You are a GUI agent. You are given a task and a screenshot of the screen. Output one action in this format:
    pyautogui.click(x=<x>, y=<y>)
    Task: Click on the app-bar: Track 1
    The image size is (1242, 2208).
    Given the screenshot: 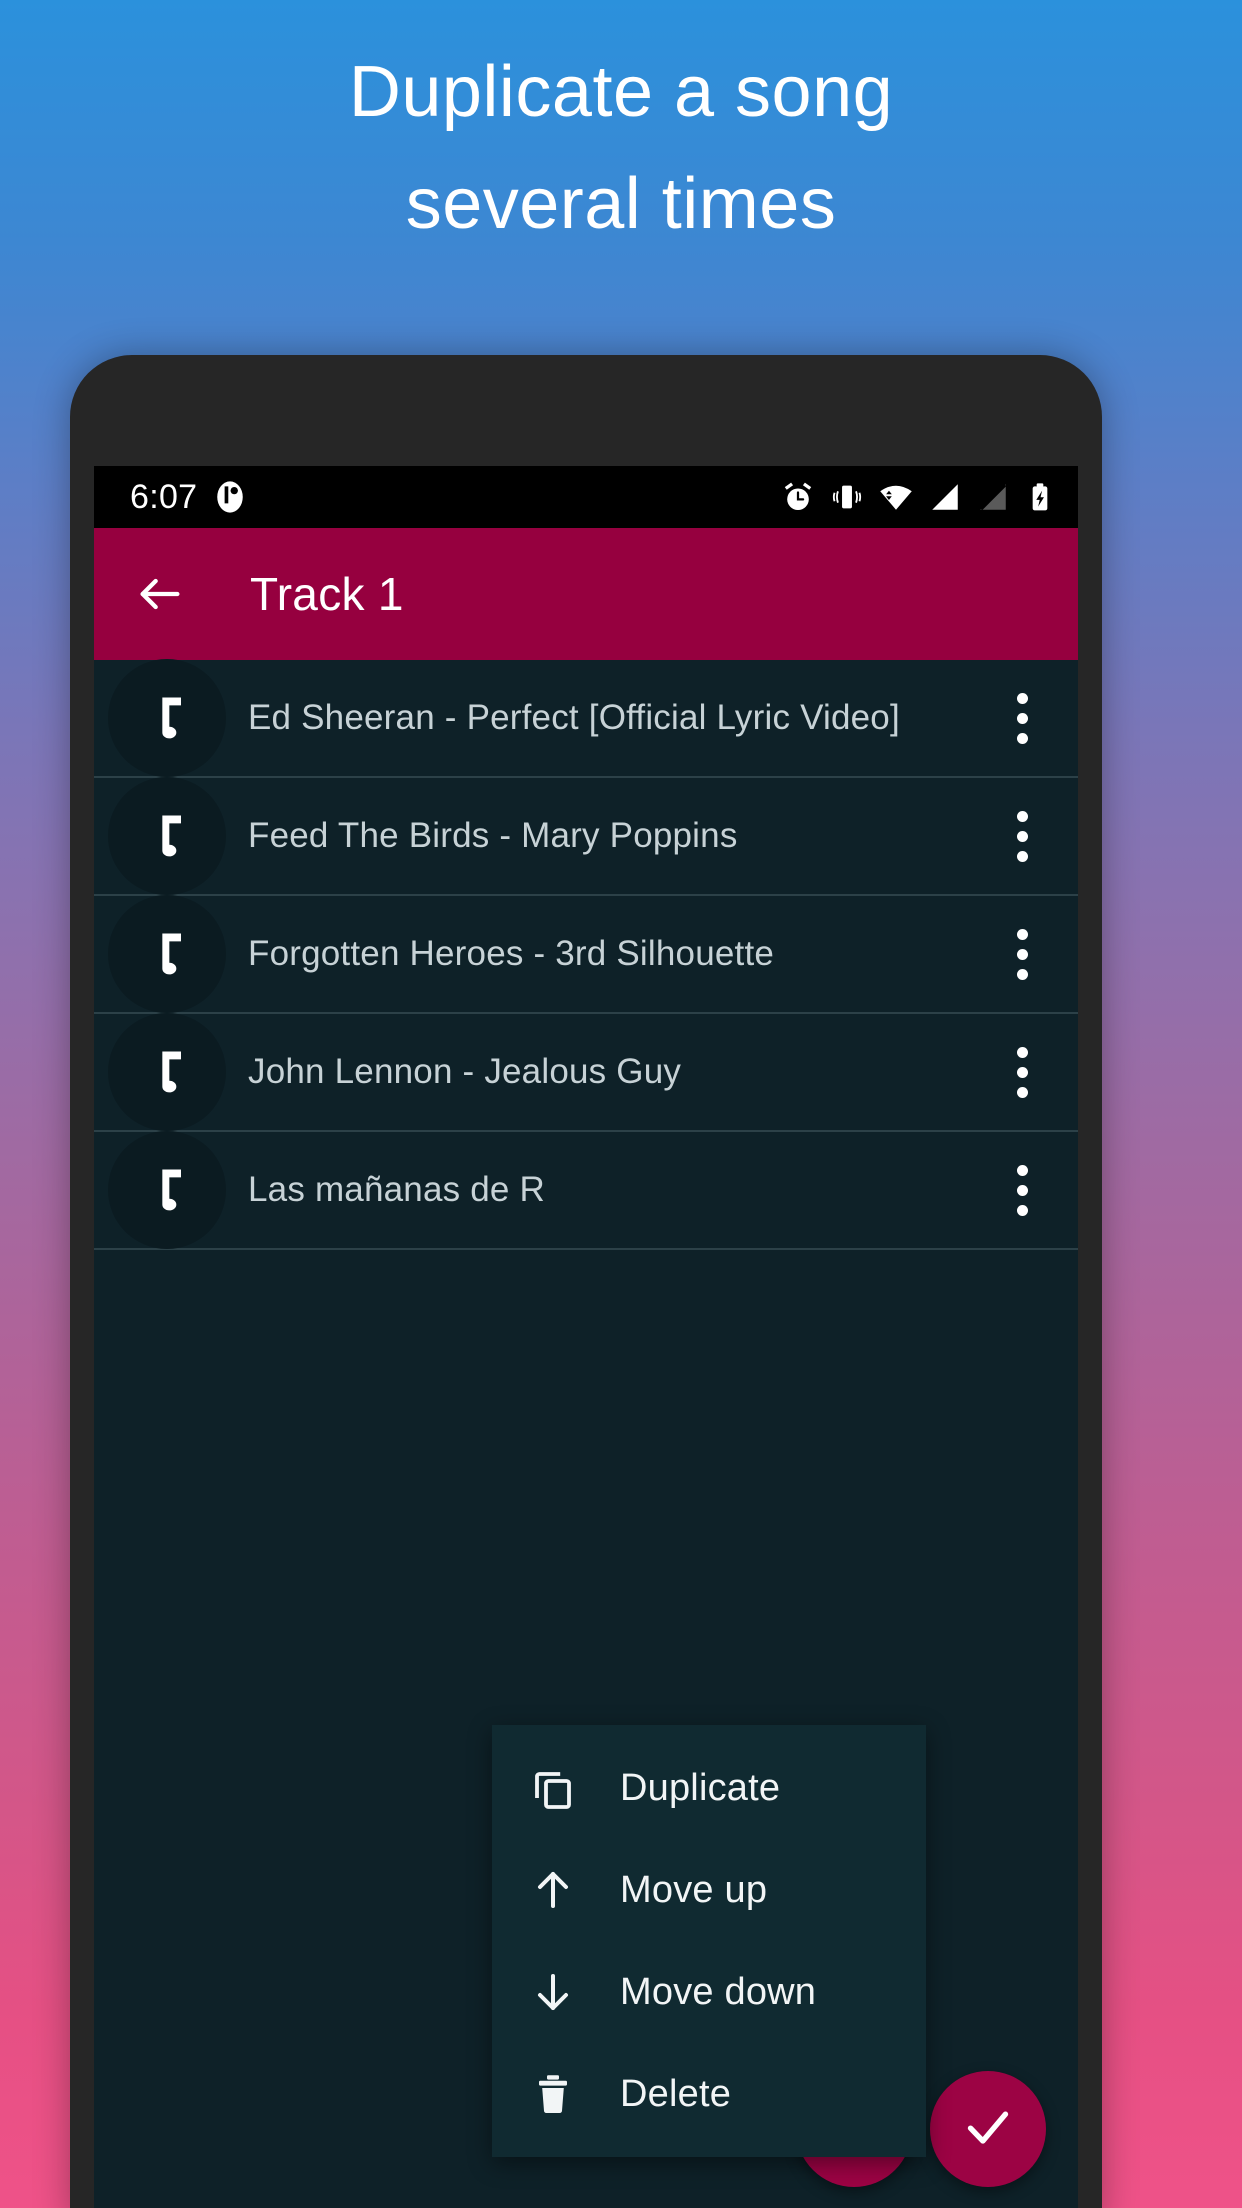 What is the action you would take?
    pyautogui.click(x=586, y=594)
    